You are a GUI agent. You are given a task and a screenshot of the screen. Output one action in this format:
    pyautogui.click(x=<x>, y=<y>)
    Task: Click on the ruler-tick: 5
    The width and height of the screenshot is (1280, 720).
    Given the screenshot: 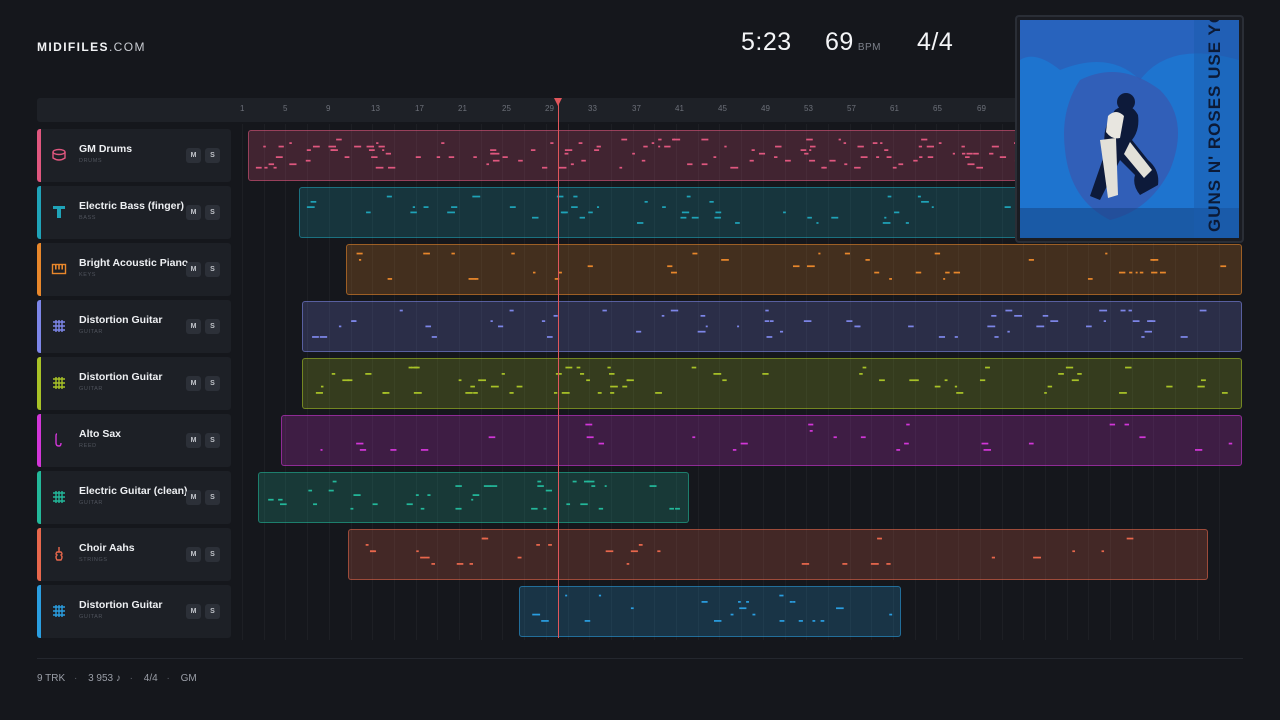 What is the action you would take?
    pyautogui.click(x=285, y=108)
    